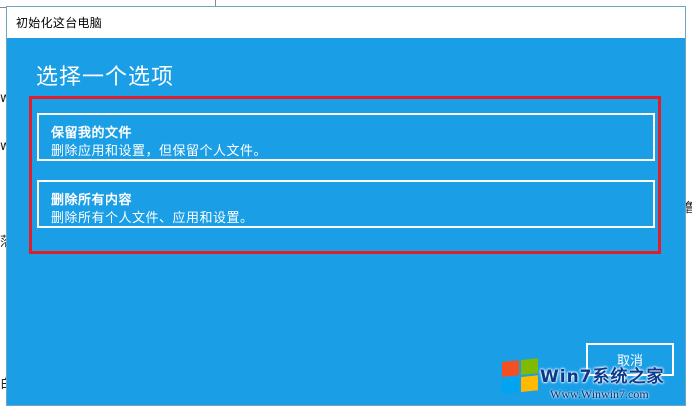  I want to click on option-description: 删除应用和设置，但保留个人文件。, so click(159, 151).